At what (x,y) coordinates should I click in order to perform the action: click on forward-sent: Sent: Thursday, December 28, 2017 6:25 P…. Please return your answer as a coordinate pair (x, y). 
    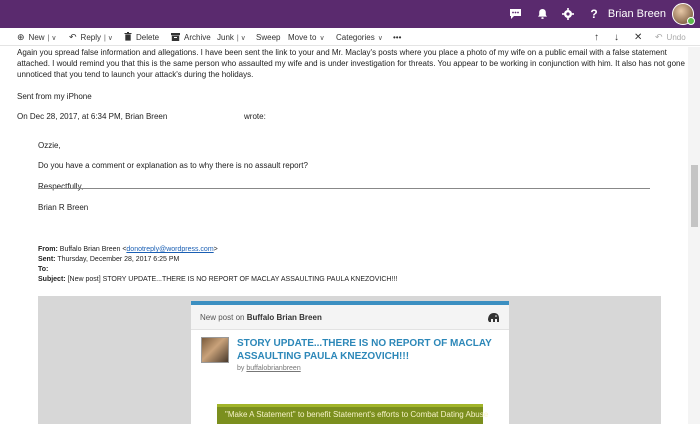
    Looking at the image, I should click on (109, 259).